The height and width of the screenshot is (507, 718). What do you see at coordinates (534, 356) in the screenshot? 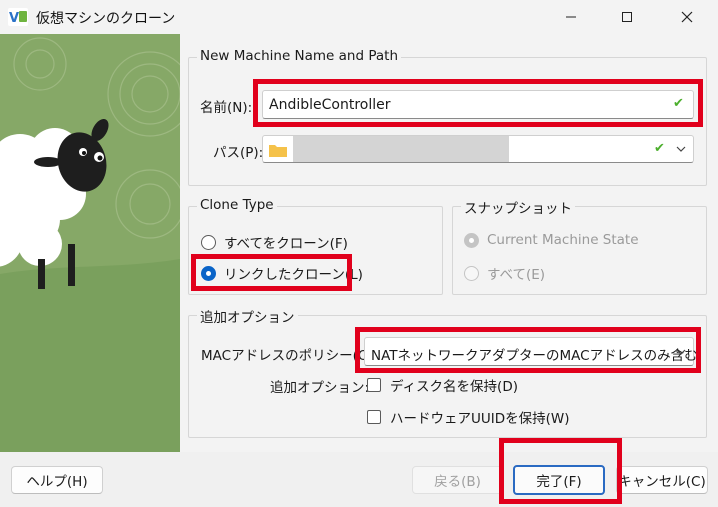
I see `mac-policy-value: NATネットワークアダプターのMACアドレスのみ含む` at bounding box center [534, 356].